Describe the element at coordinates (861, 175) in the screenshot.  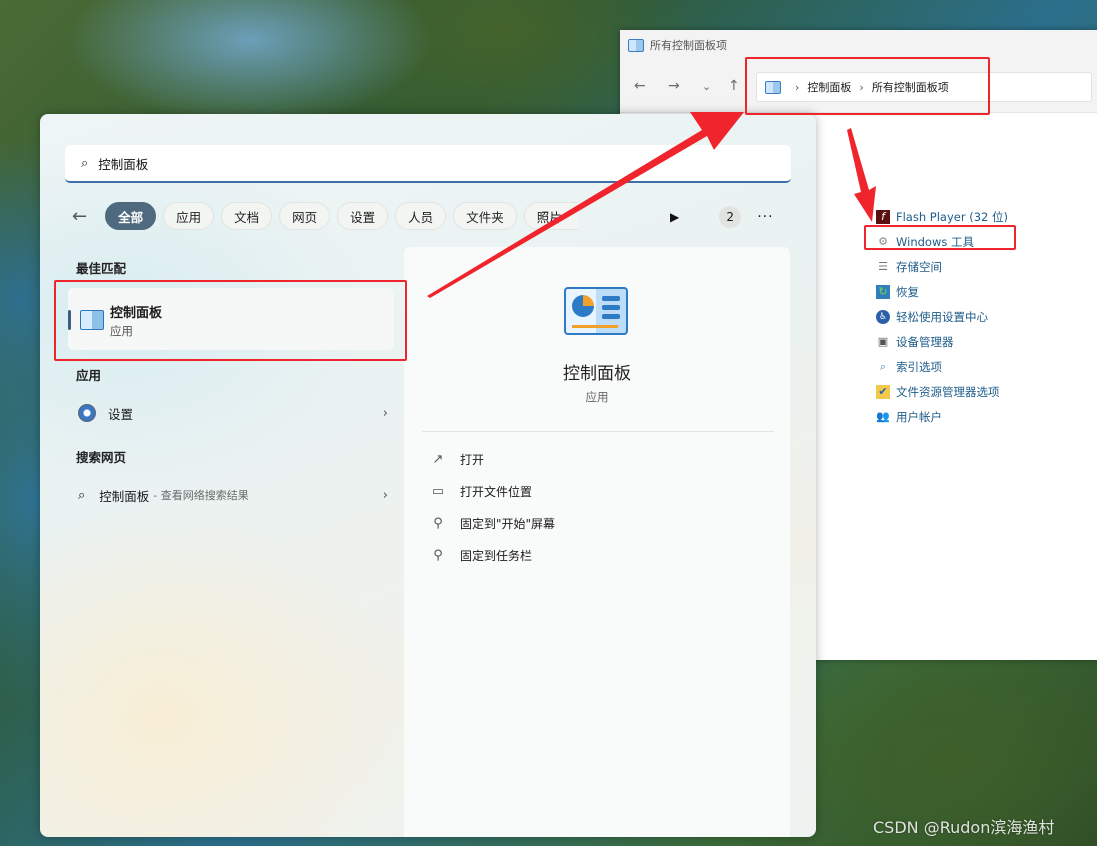
I see `arrow-to-windows-tools` at that location.